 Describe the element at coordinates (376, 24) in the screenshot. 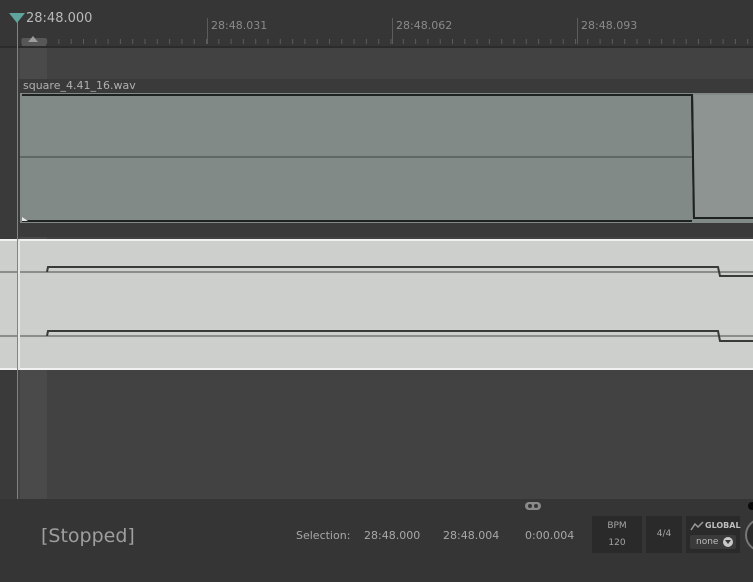

I see `timeline-ruler: 28:48.031 28:48.062 28:48.093` at that location.